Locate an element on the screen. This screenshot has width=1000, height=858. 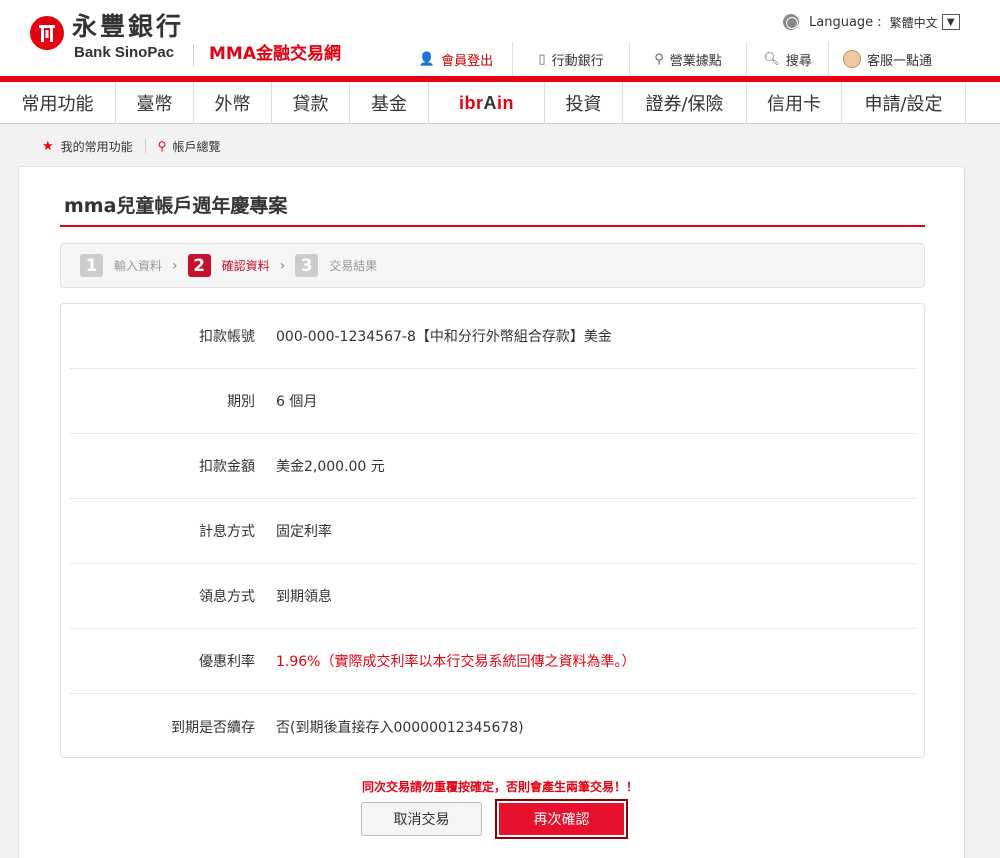
top-links: 👤 會員登出 ▯ 行動銀行 ⚲ 營業據點 🔍︎ 搜尋 客服一點通 is located at coordinates (673, 59).